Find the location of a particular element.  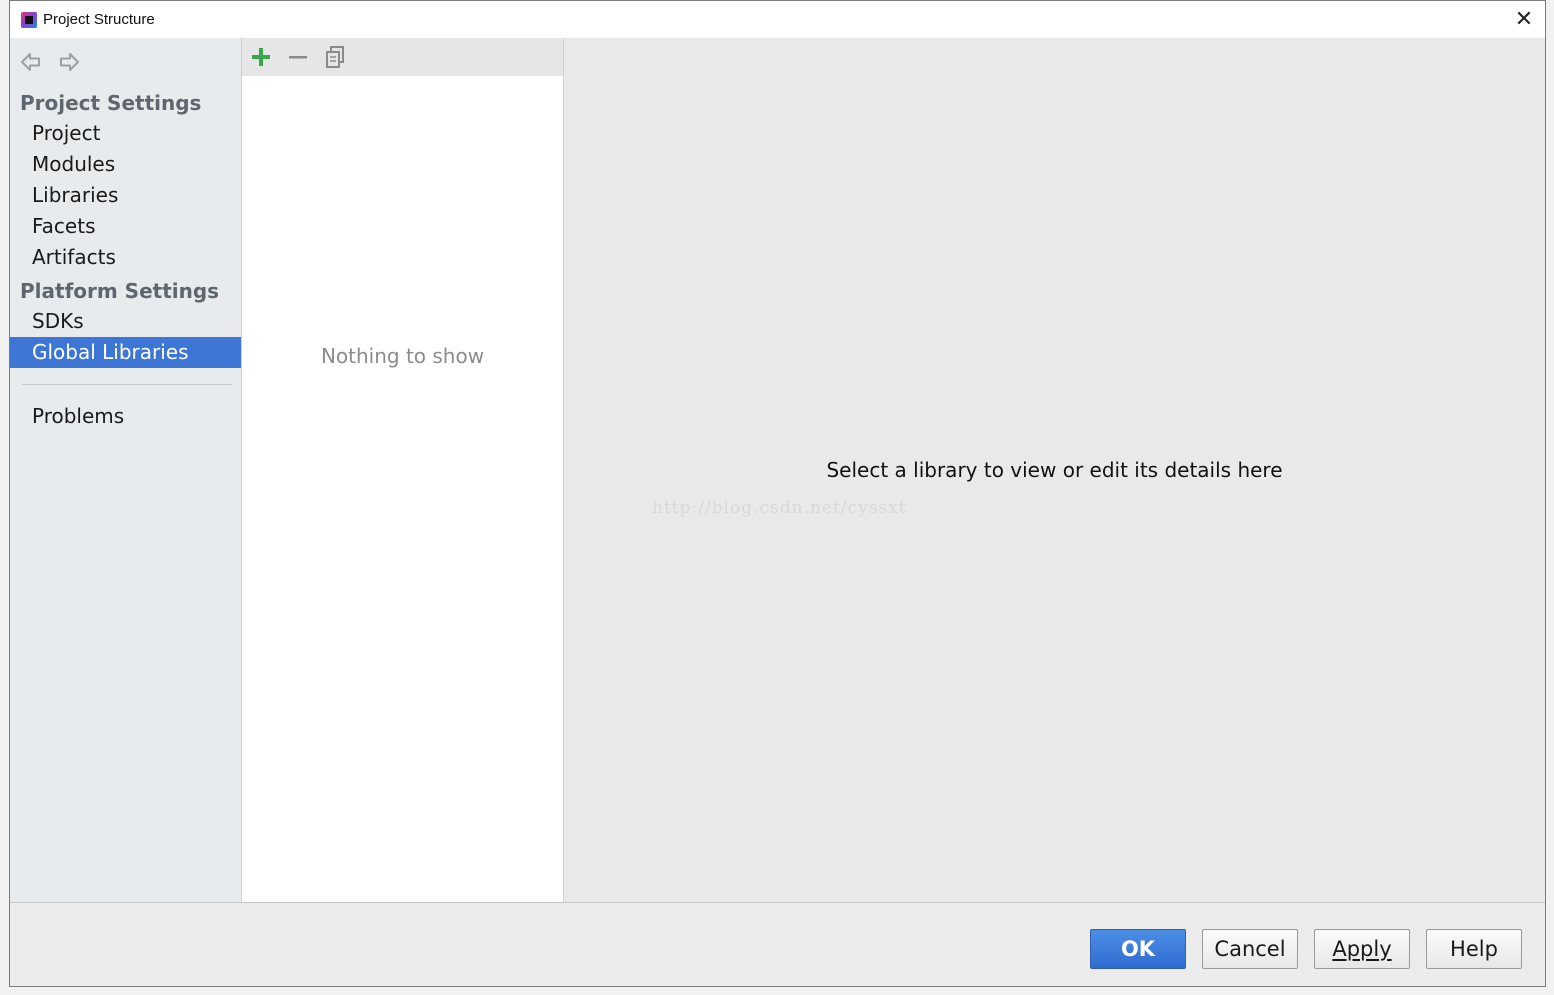

platform-settings-header: Platform Settings is located at coordinates (120, 291).